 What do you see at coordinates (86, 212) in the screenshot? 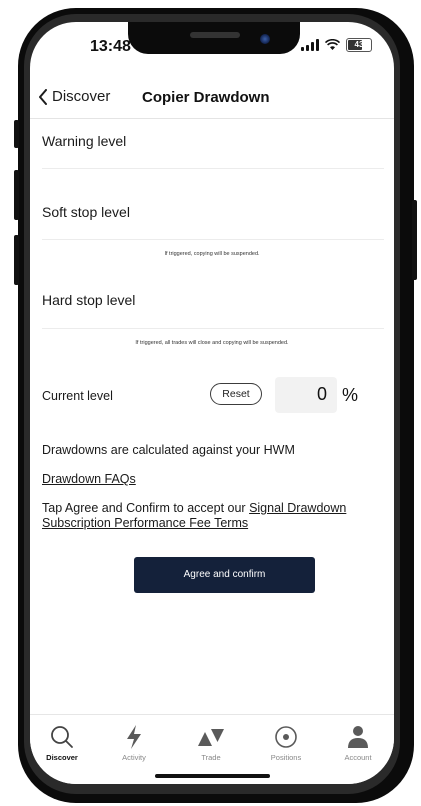
I see `soft-stop-level-field: Soft stop level` at bounding box center [86, 212].